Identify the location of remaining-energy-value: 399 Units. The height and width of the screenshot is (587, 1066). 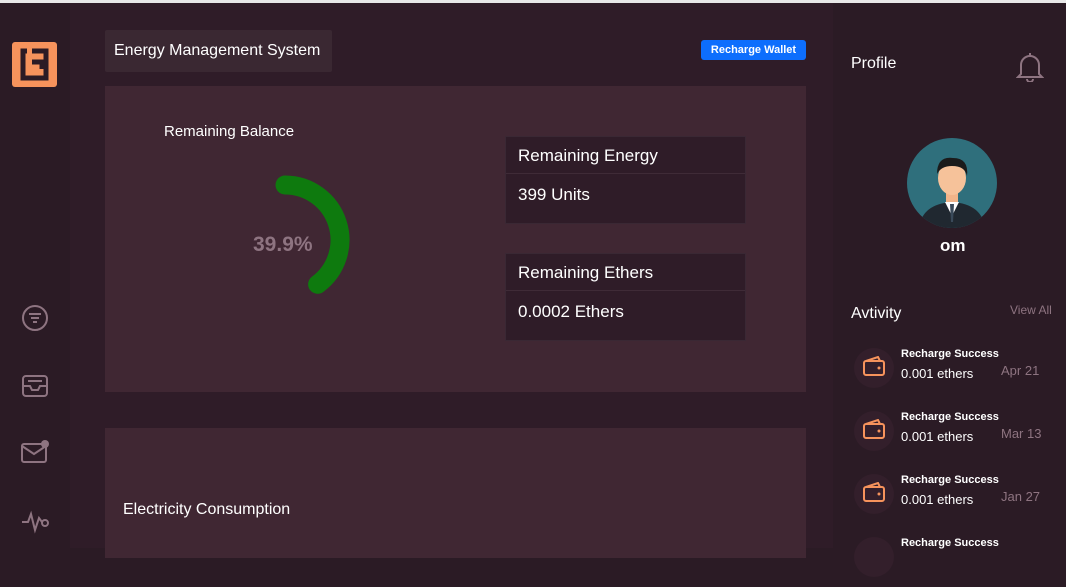
(554, 194).